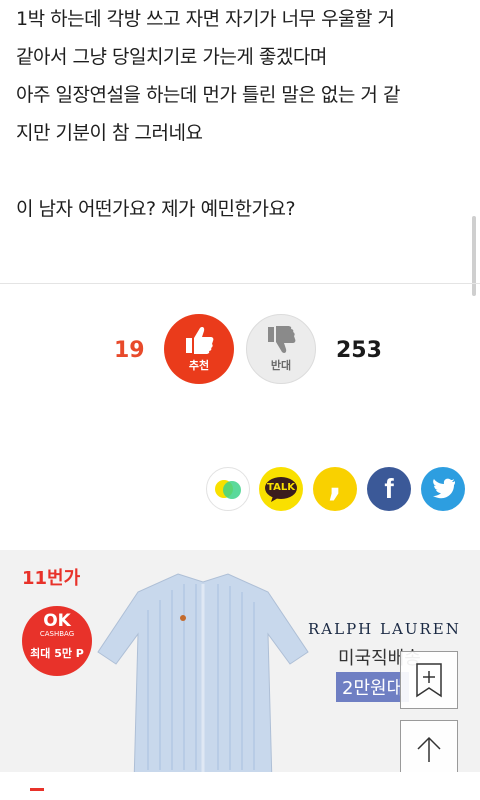 The width and height of the screenshot is (480, 800). I want to click on facebook-icon: f, so click(389, 488).